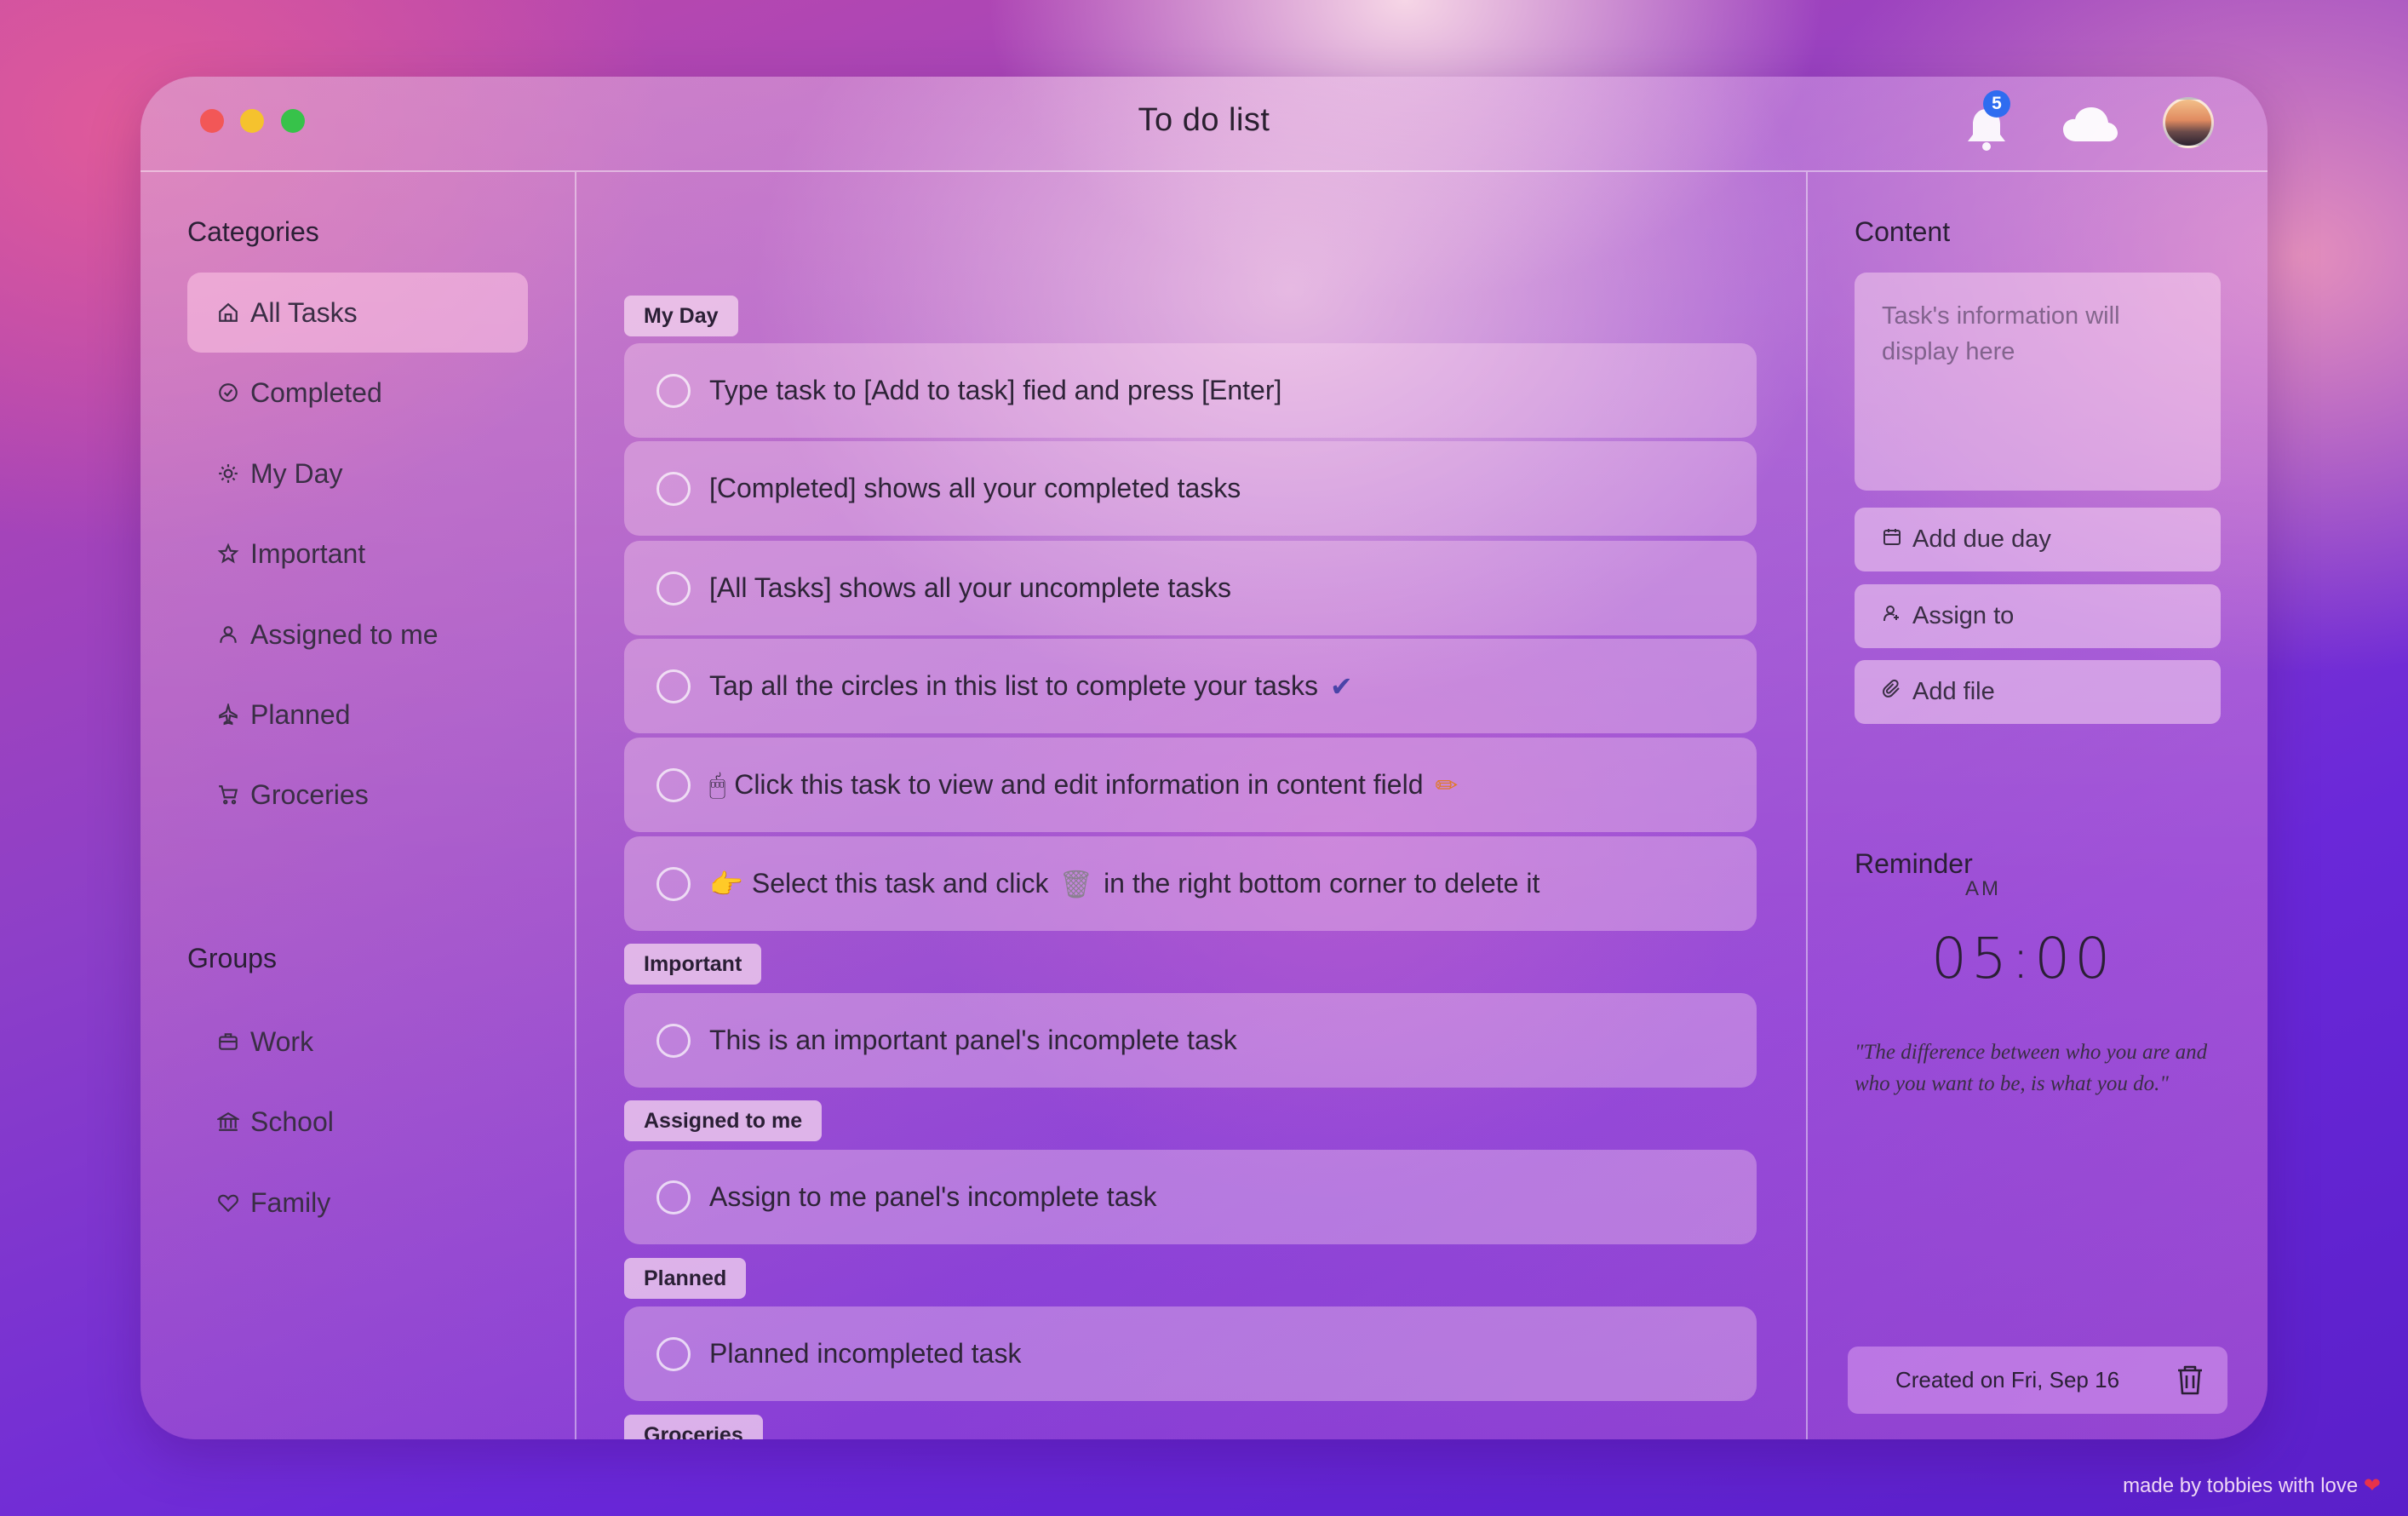 This screenshot has width=2408, height=1516. I want to click on cloud-icon, so click(2091, 125).